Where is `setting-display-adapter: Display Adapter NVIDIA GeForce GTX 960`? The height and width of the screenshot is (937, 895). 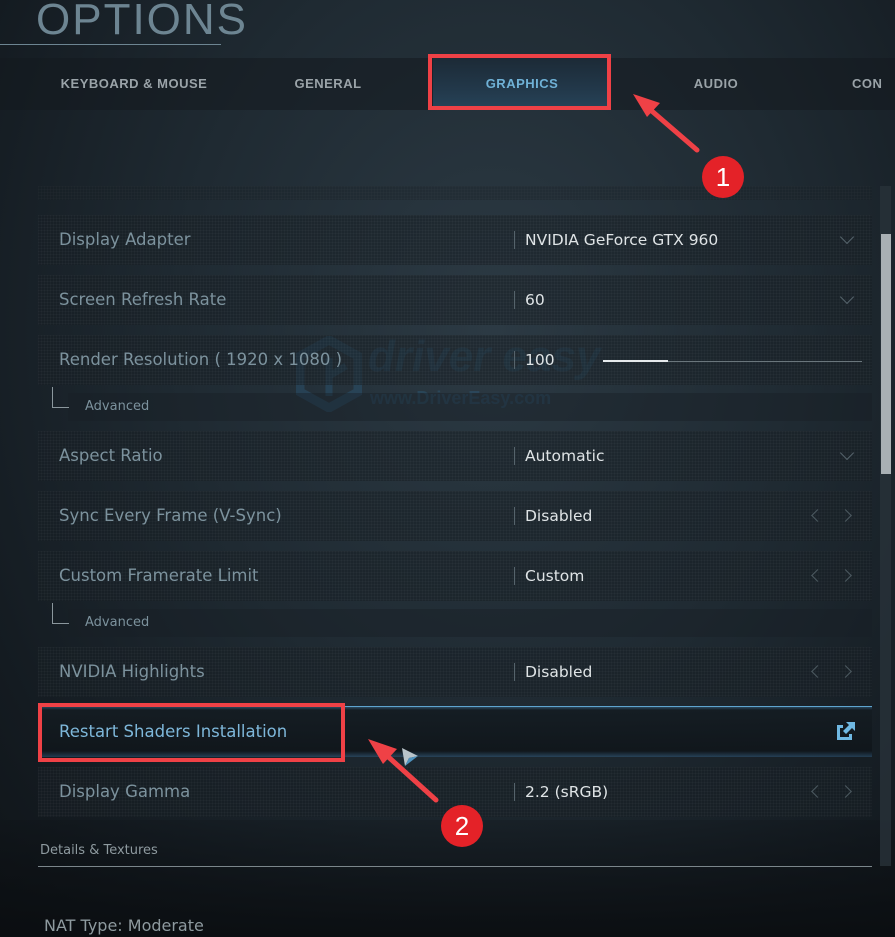 setting-display-adapter: Display Adapter NVIDIA GeForce GTX 960 is located at coordinates (455, 240).